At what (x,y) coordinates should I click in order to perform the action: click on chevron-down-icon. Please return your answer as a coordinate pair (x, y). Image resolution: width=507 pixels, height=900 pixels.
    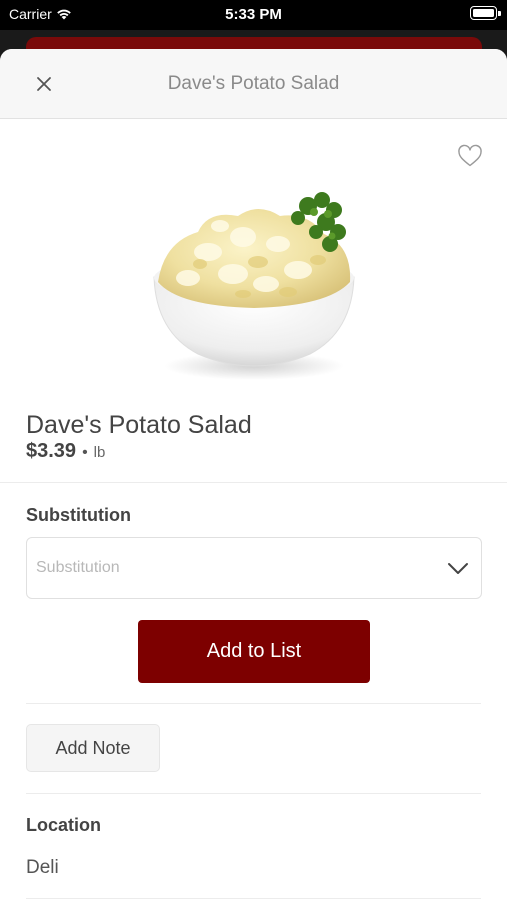
    Looking at the image, I should click on (458, 568).